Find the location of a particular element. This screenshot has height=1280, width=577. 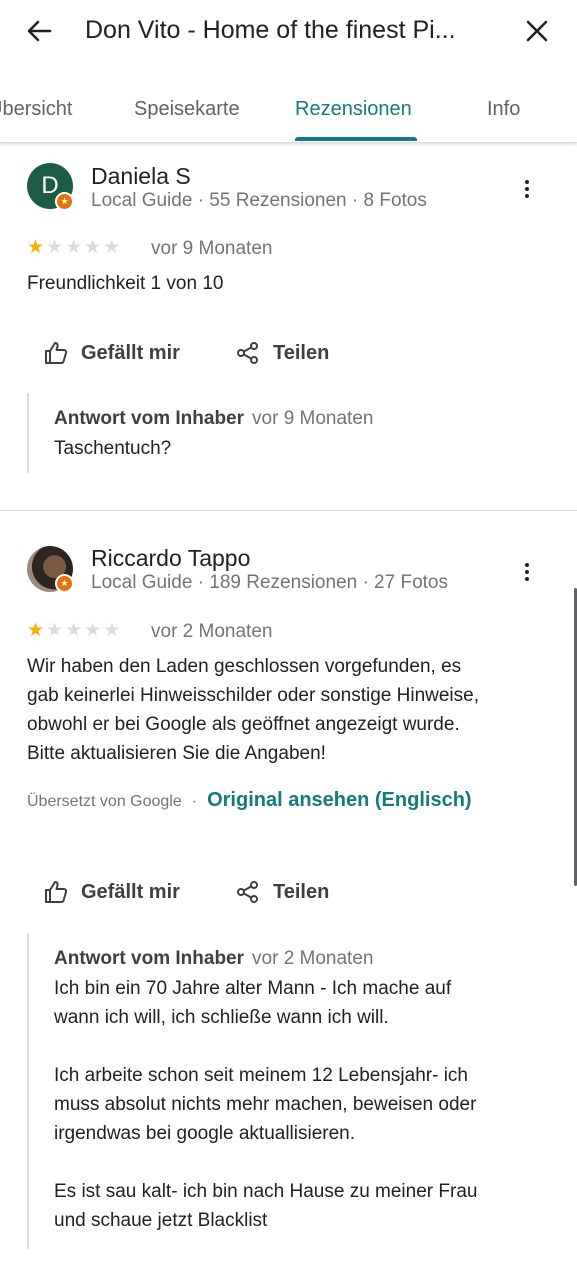

owner-reply-date: vor 2 Monaten is located at coordinates (313, 958).